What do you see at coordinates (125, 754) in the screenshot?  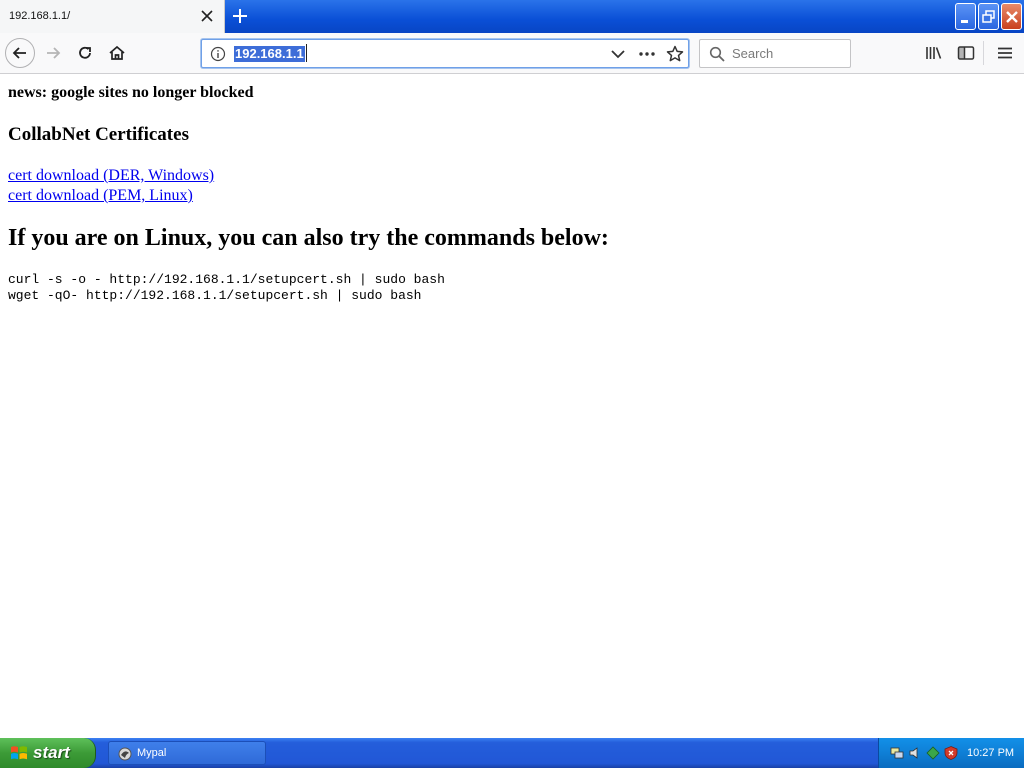 I see `mypal-app-icon` at bounding box center [125, 754].